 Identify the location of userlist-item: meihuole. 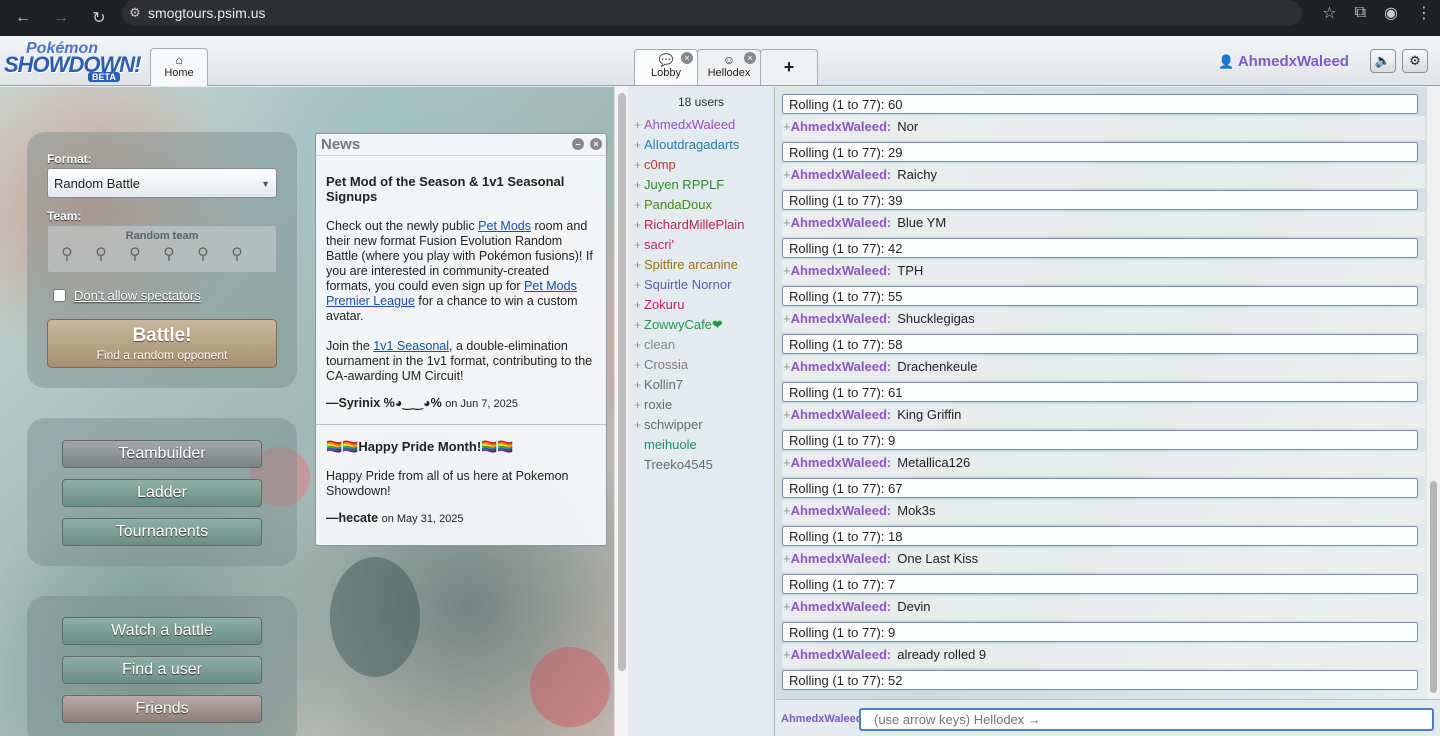
(701, 447).